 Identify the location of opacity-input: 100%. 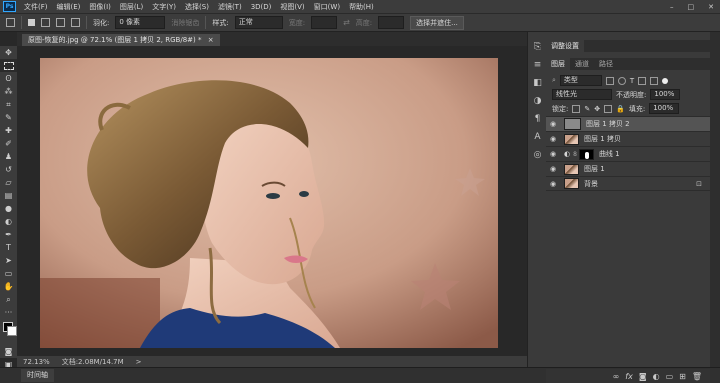
(665, 94).